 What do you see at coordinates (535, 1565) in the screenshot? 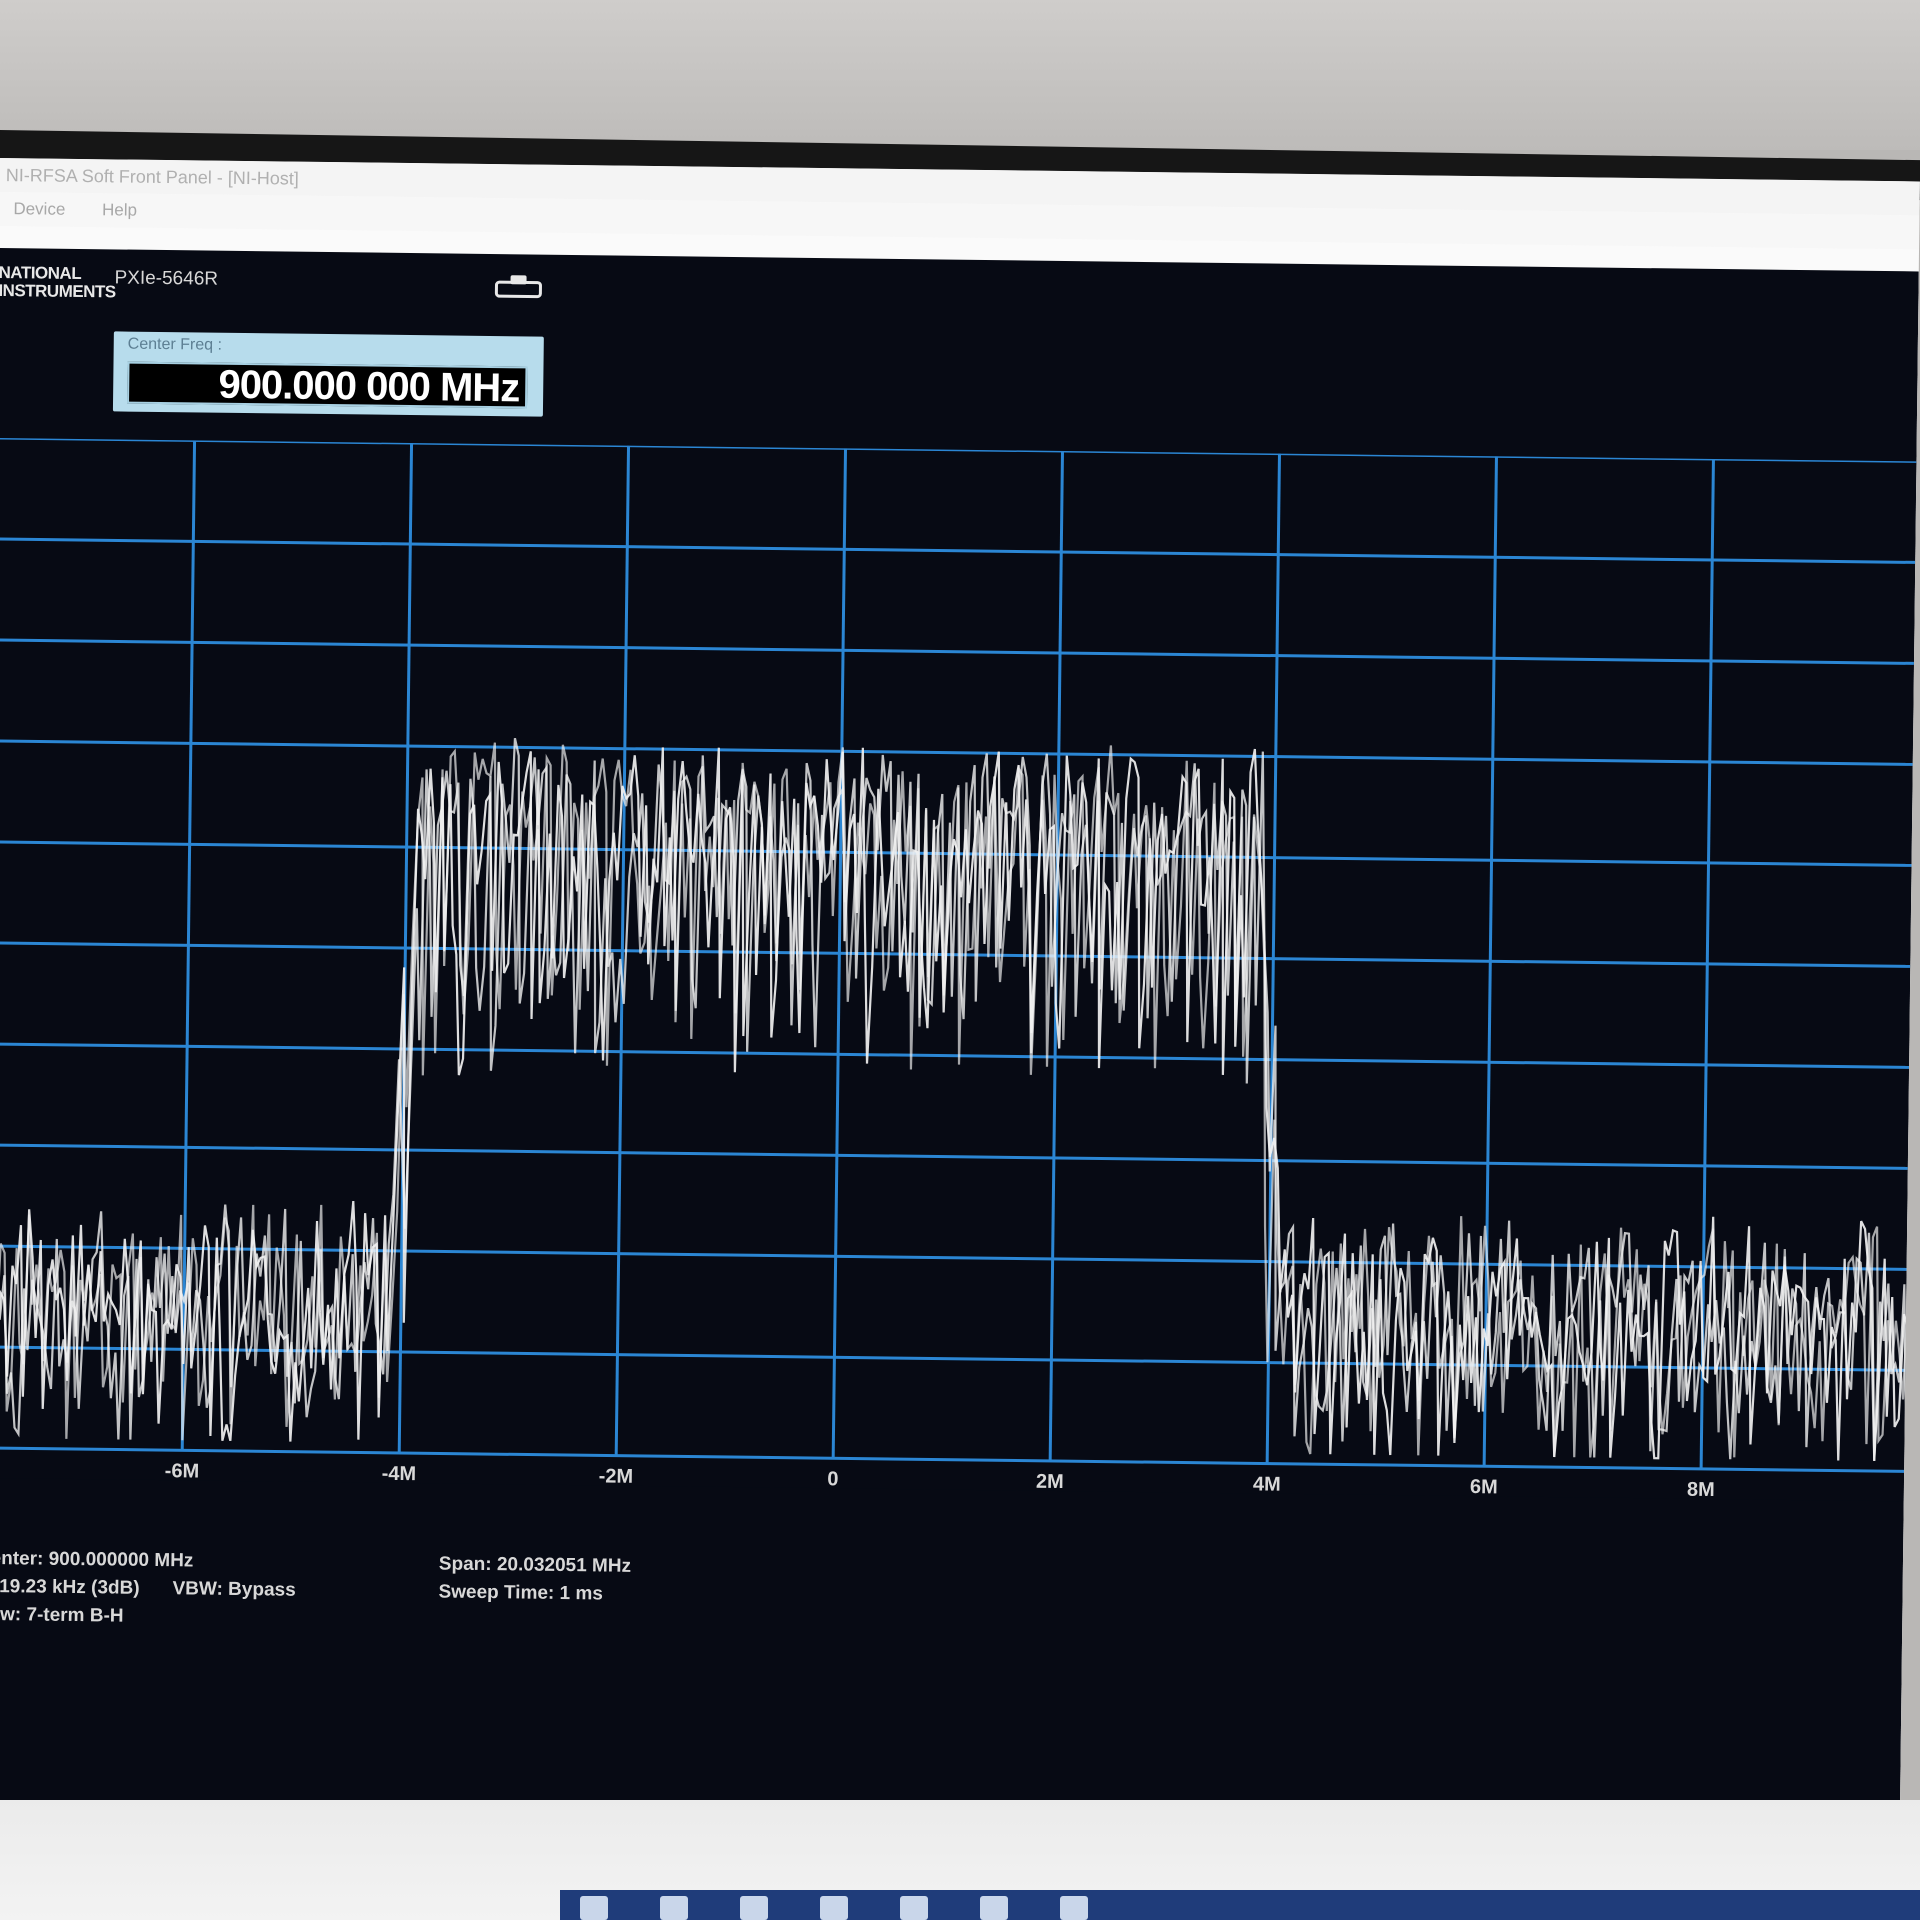
I see `readout-span: Span: 20.032051 MHz` at bounding box center [535, 1565].